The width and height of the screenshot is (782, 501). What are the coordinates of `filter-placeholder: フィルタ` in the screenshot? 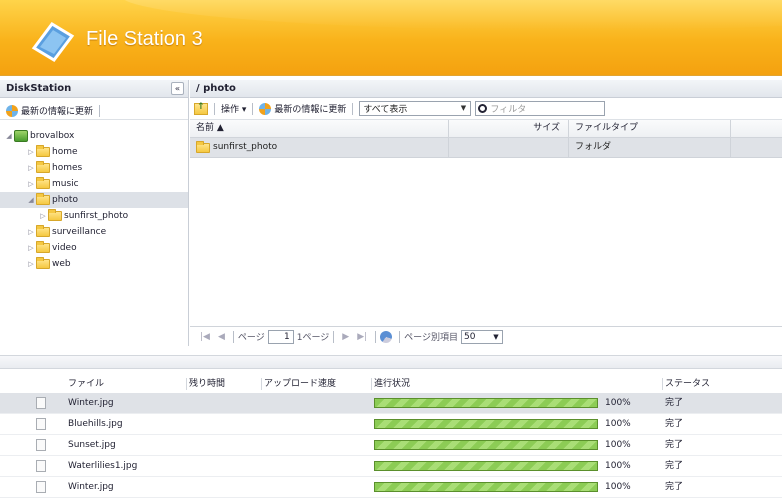 It's located at (508, 110).